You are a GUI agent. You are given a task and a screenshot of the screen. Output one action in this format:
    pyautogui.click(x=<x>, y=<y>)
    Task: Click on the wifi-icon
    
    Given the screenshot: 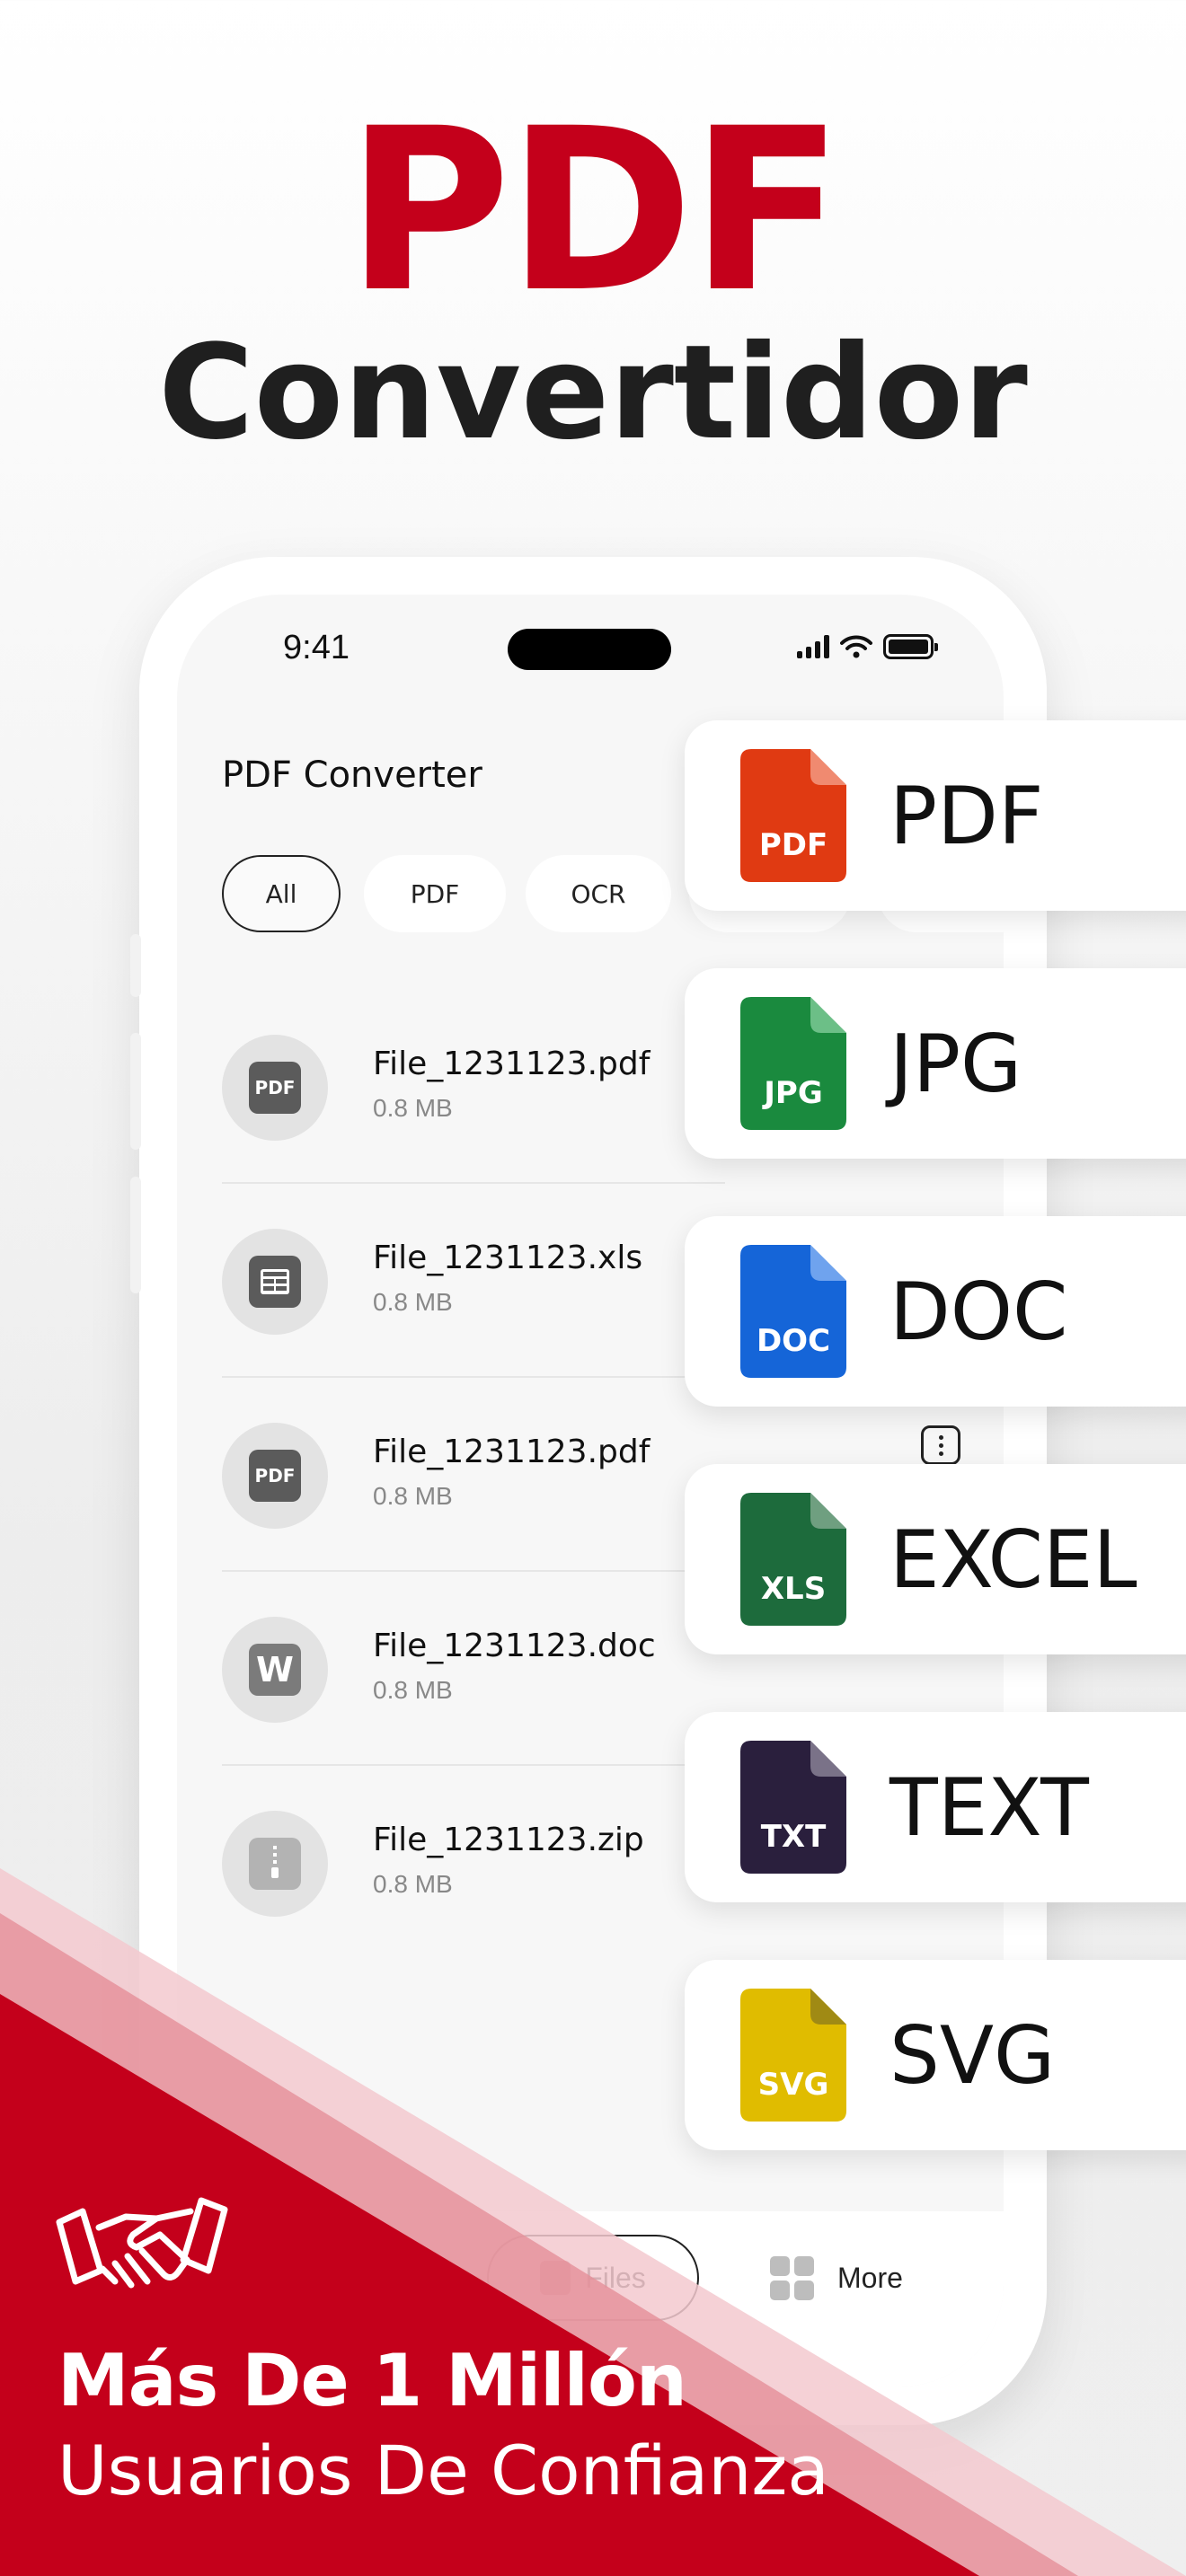 What is the action you would take?
    pyautogui.click(x=856, y=646)
    